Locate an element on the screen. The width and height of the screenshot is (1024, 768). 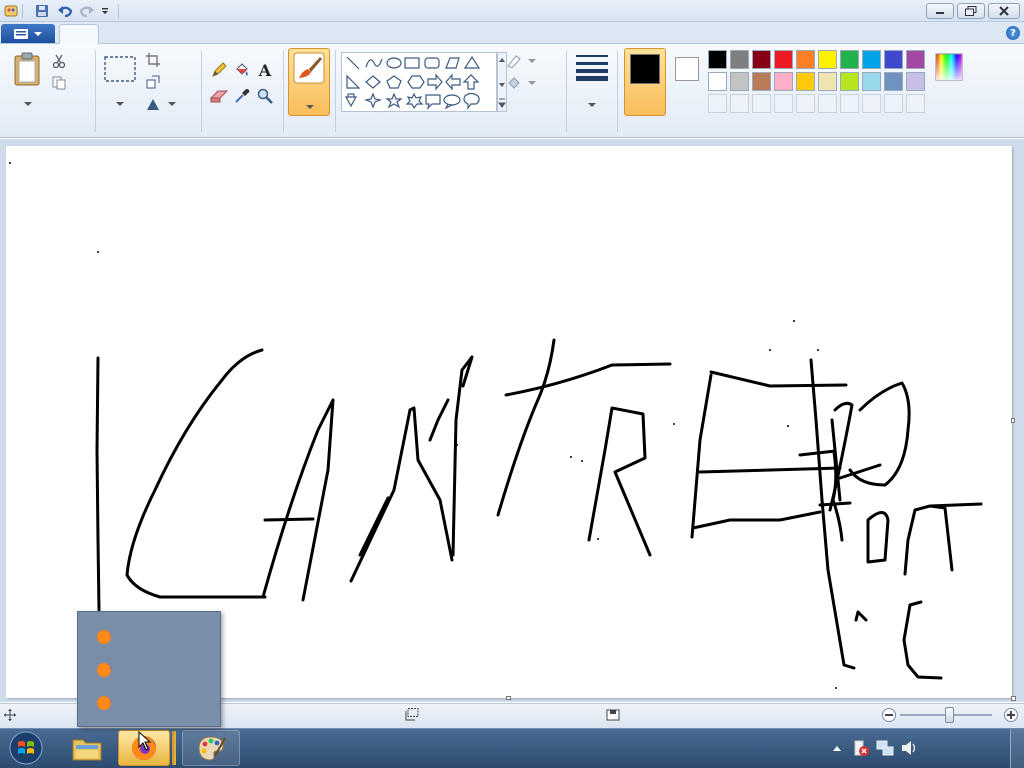
text-tool-icon: A is located at coordinates (265, 70).